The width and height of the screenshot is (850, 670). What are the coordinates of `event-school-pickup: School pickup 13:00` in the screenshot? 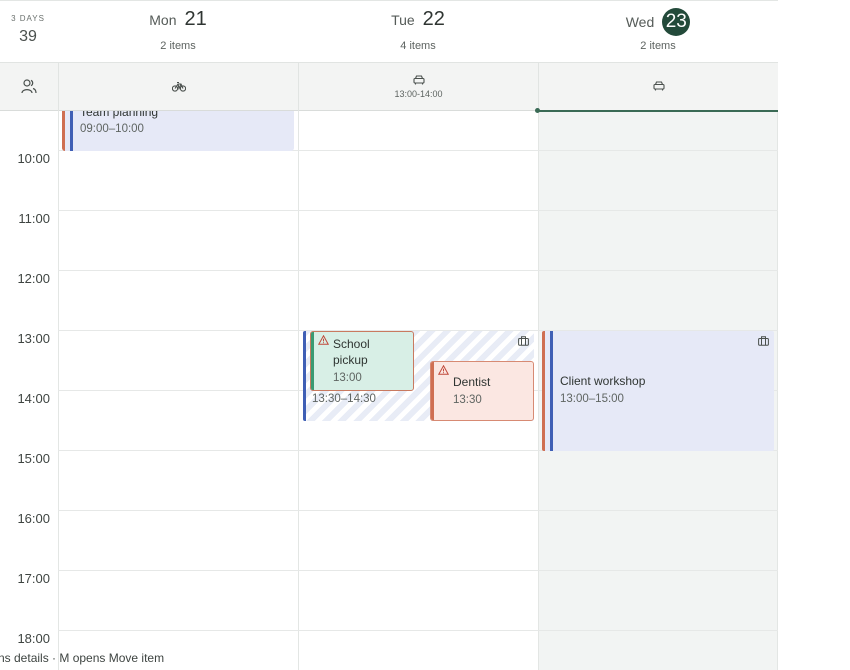 It's located at (362, 361).